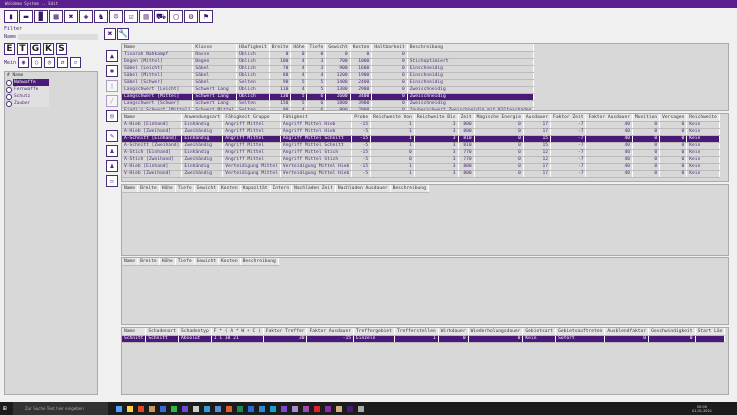 This screenshot has width=737, height=415. I want to click on runner-icon: ⚑, so click(206, 16).